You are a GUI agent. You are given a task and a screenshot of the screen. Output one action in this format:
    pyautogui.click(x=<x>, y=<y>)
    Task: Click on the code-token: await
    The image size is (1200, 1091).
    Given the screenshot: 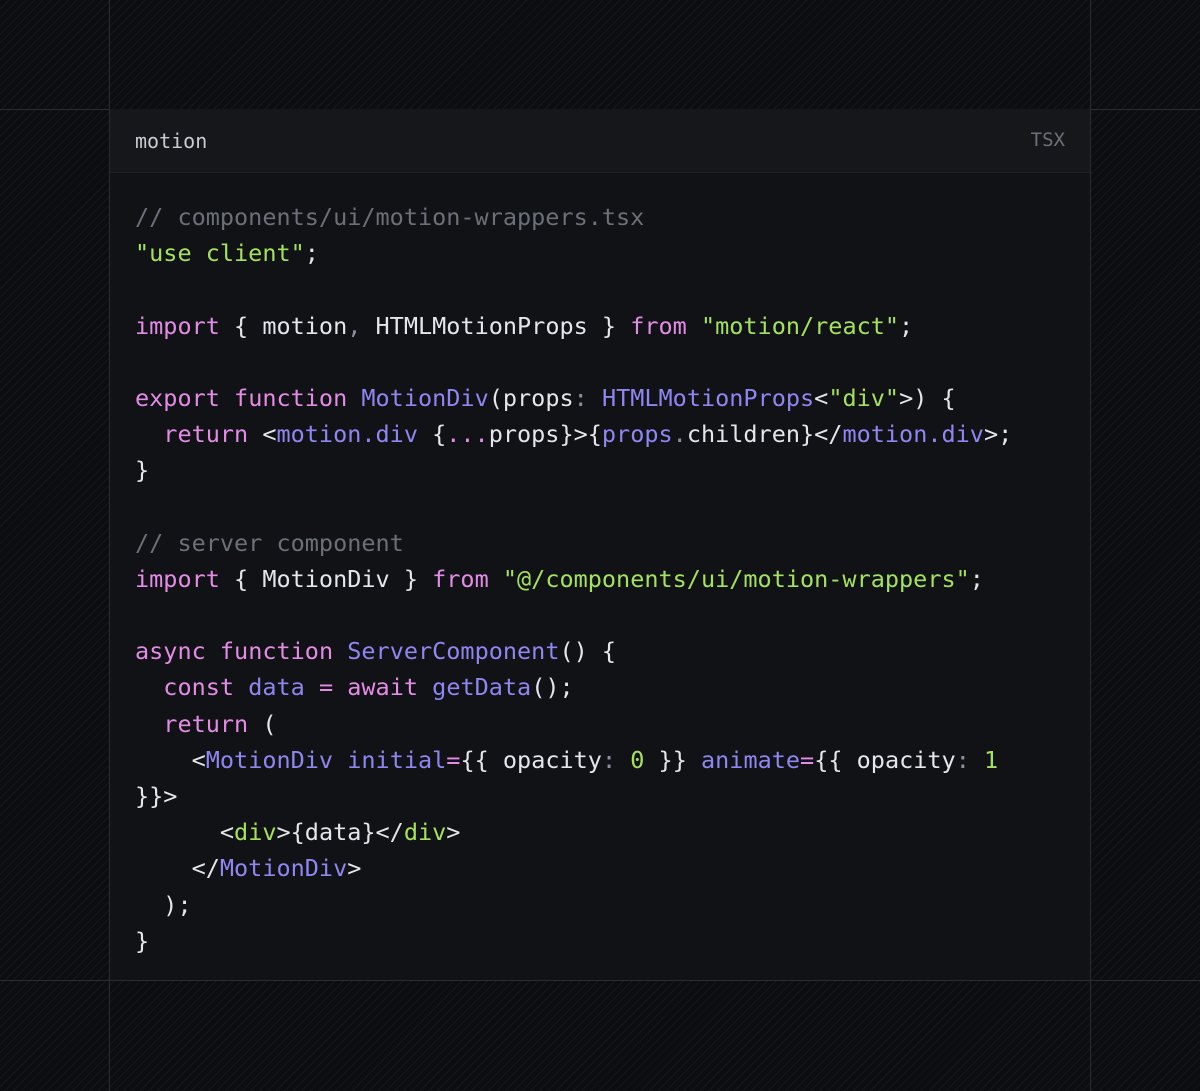 What is the action you would take?
    pyautogui.click(x=383, y=687)
    